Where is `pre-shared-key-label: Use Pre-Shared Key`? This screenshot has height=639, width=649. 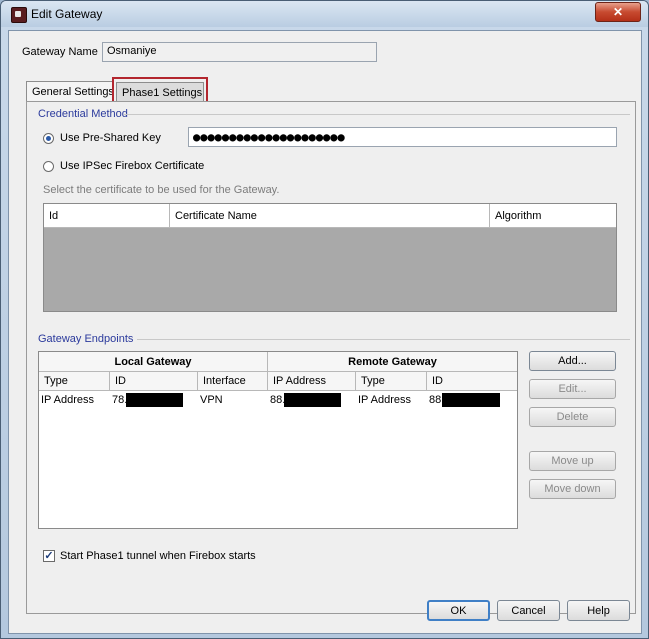 pre-shared-key-label: Use Pre-Shared Key is located at coordinates (110, 138).